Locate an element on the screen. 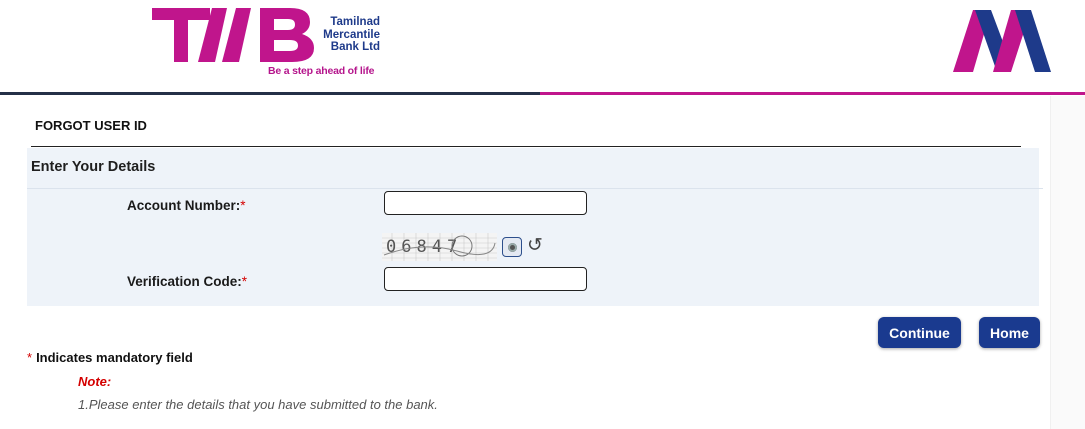  captcha-image: 06847 is located at coordinates (439, 247).